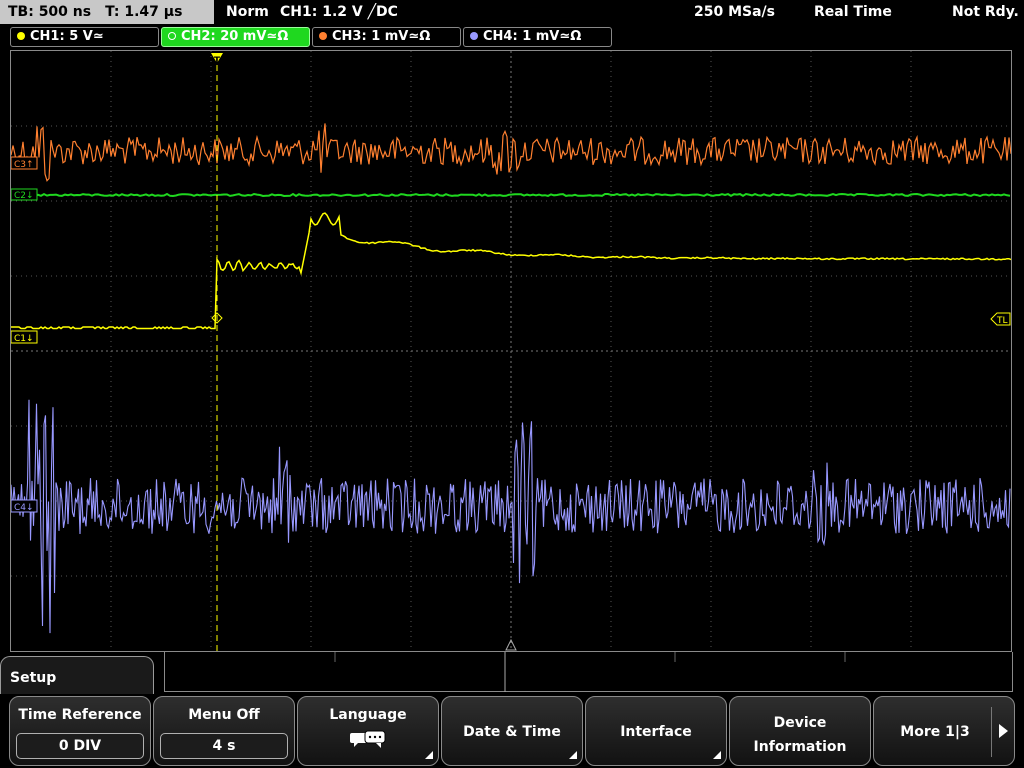 The image size is (1024, 768). I want to click on trigger-source: CH1: 1.2 V ╱DC, so click(339, 12).